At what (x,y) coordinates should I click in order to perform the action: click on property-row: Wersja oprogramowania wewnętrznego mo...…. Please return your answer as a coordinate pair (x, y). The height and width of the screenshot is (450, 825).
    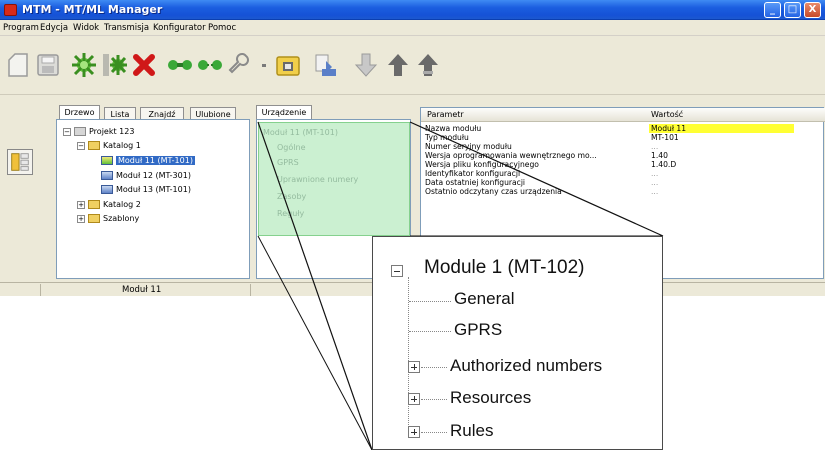
    Looking at the image, I should click on (623, 155).